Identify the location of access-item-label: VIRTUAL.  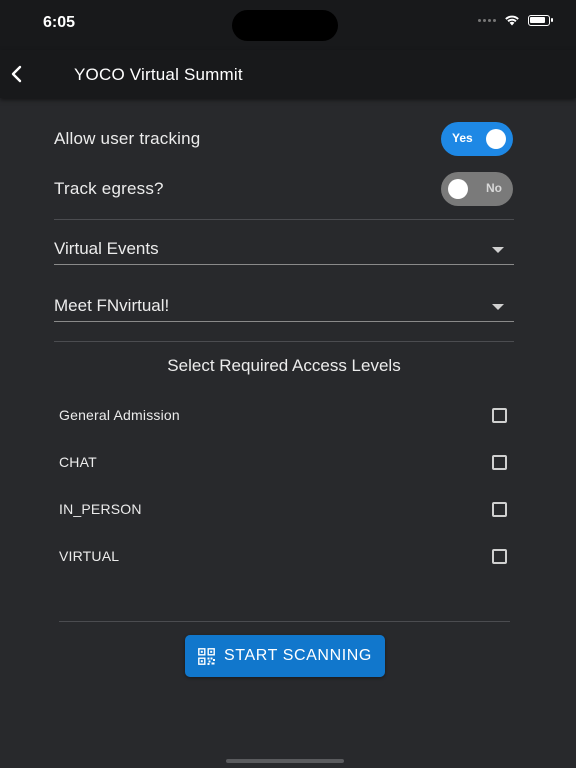
(89, 556).